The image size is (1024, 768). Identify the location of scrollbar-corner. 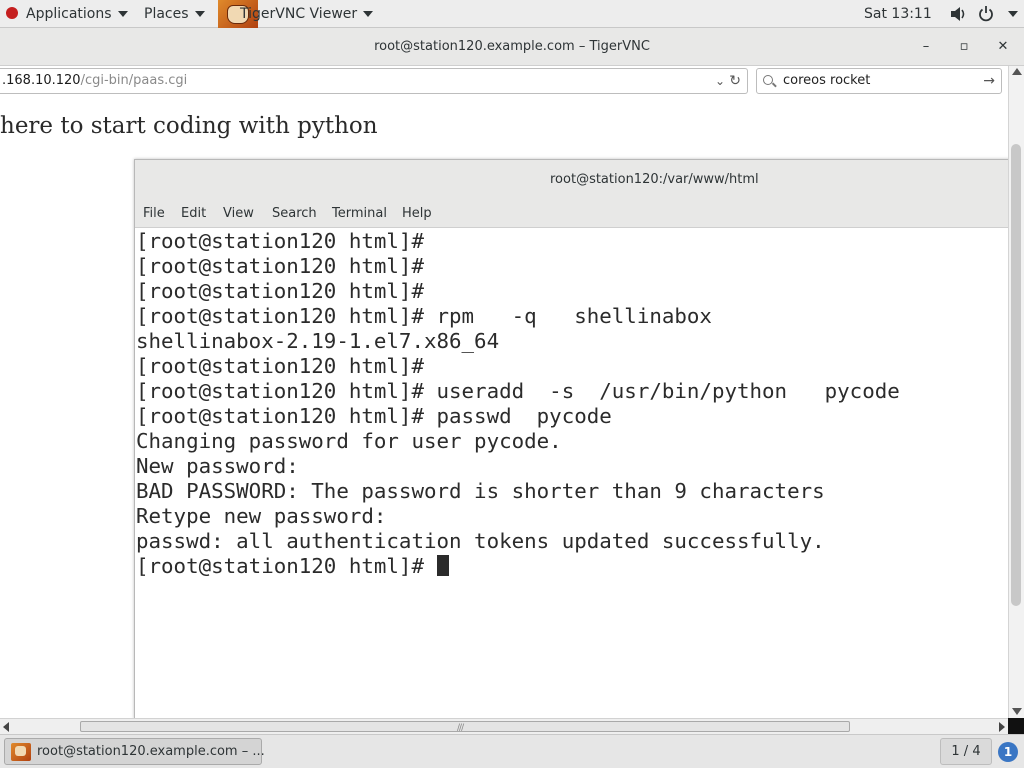
(1016, 726).